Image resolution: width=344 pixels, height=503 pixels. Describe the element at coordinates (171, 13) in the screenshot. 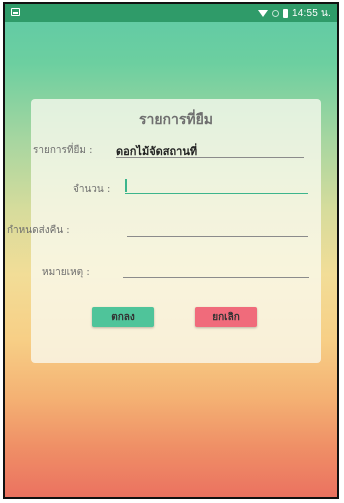

I see `status-bar: 14:55 น.` at that location.